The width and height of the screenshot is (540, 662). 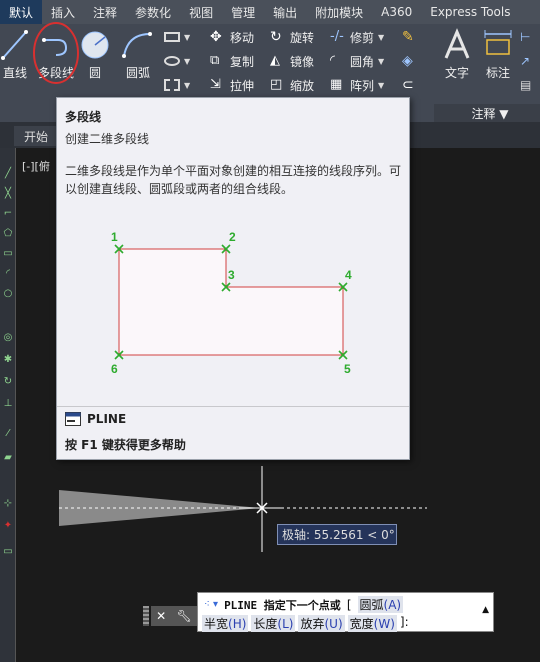 I want to click on trim-tool: -/- 修剪 ▼, so click(x=357, y=37).